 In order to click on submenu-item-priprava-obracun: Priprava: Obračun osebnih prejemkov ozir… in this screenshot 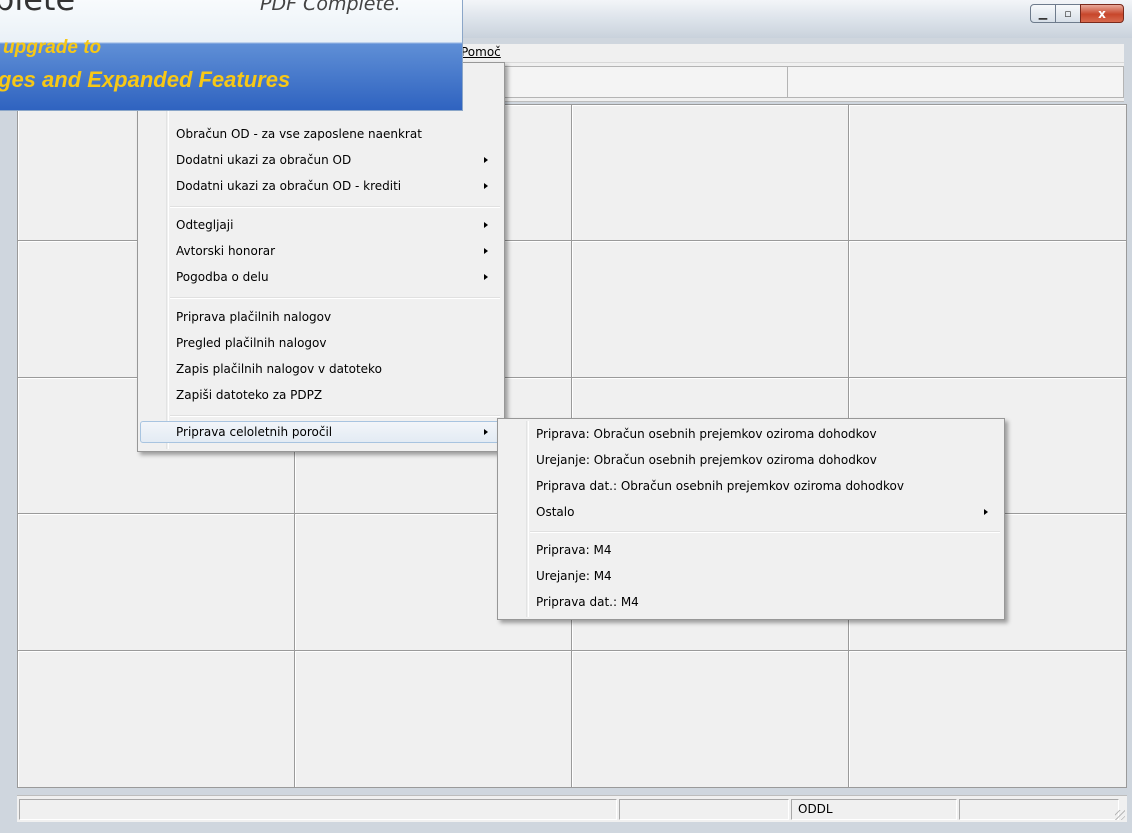, I will do `click(751, 434)`.